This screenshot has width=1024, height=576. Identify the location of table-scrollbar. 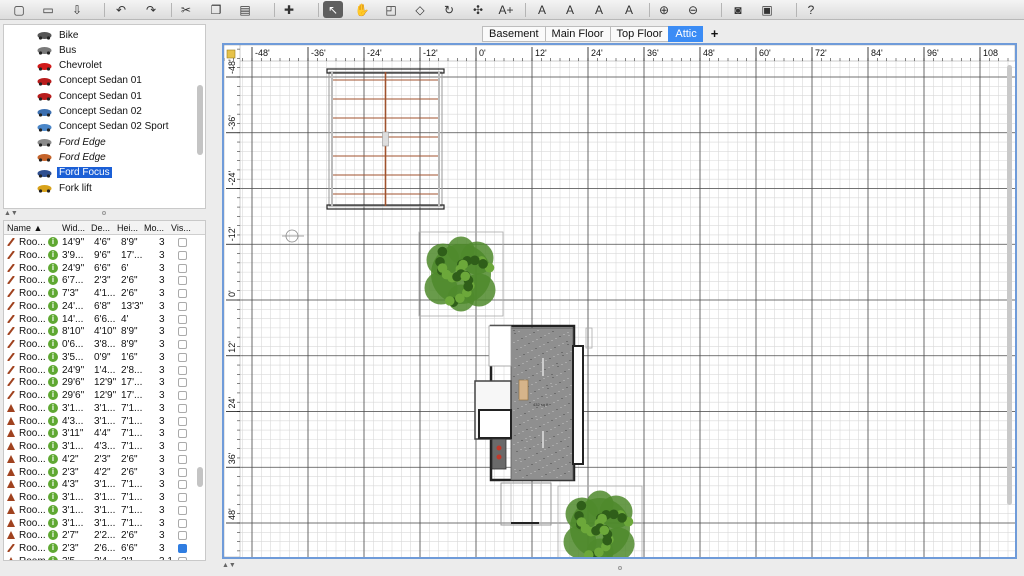
(200, 477).